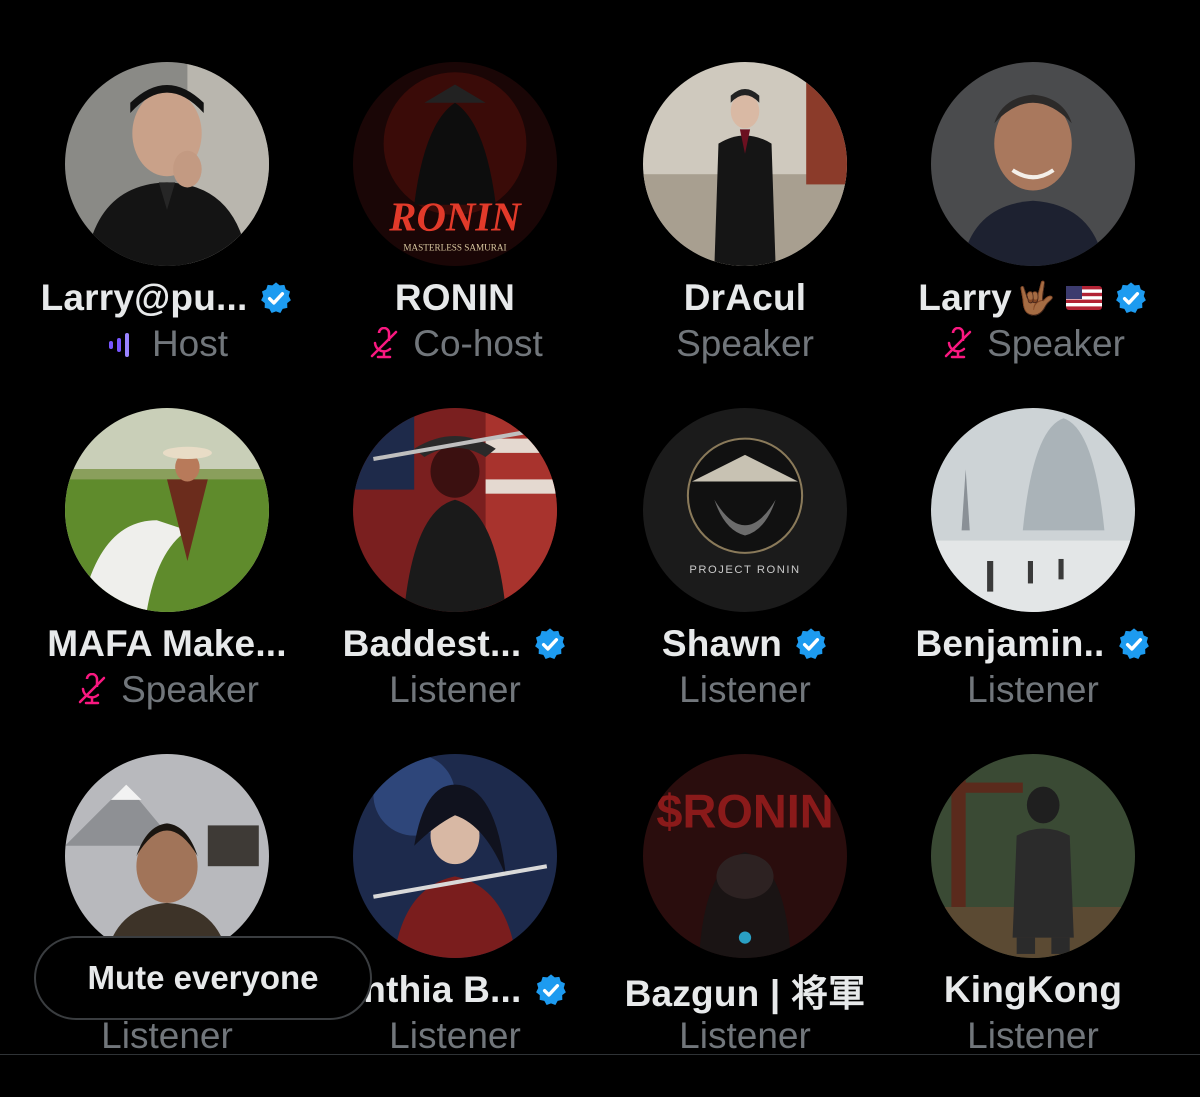 Image resolution: width=1200 pixels, height=1097 pixels. I want to click on participant-card: Baddest... Listener, so click(455, 578).